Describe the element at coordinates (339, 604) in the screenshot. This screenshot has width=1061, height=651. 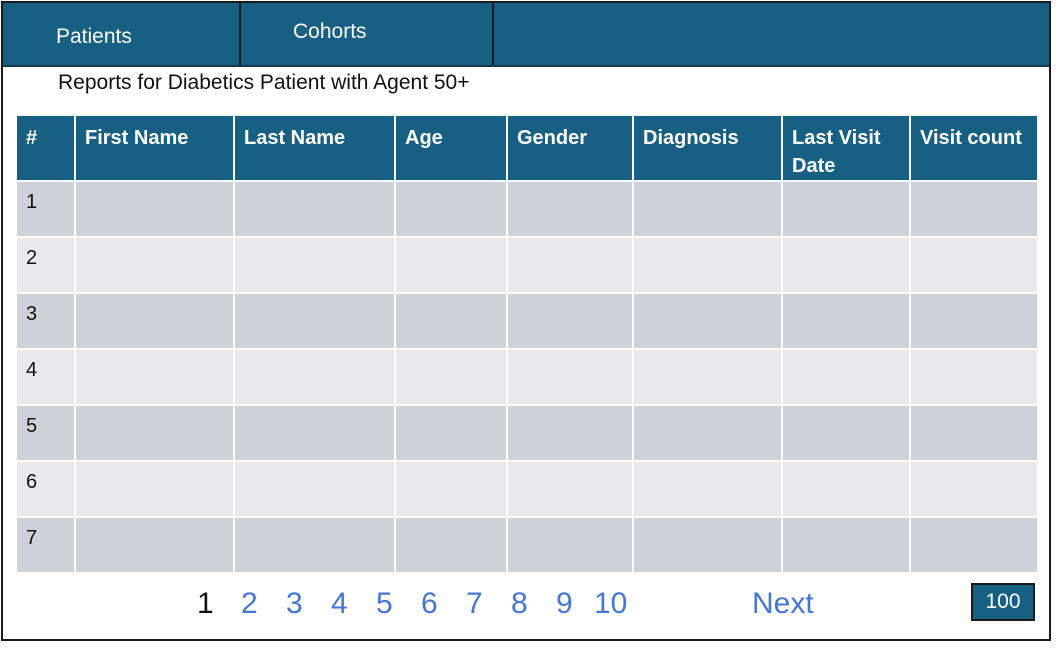
I see `page-link-4: 4` at that location.